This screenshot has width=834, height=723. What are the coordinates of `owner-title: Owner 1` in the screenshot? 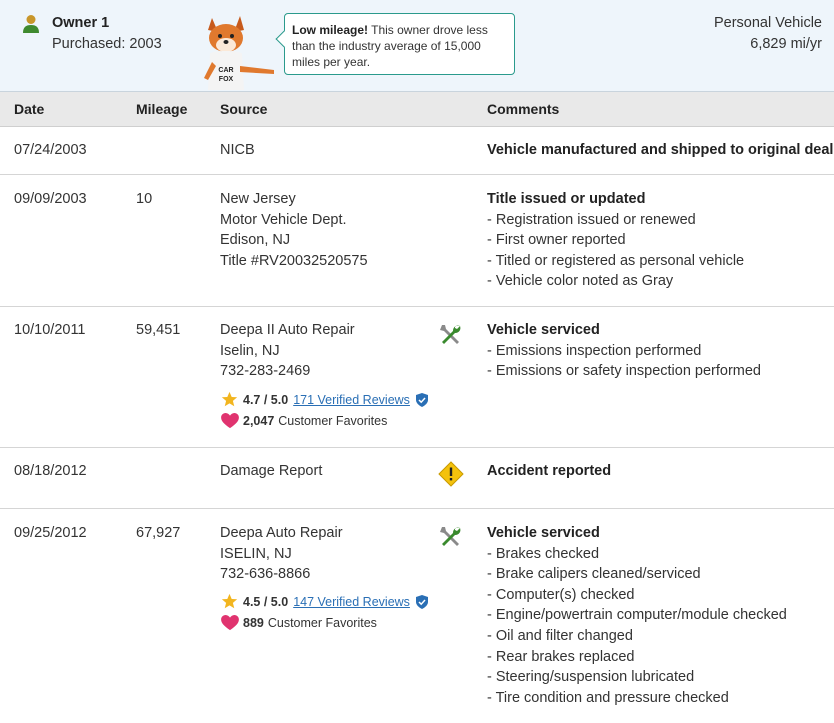 It's located at (81, 23).